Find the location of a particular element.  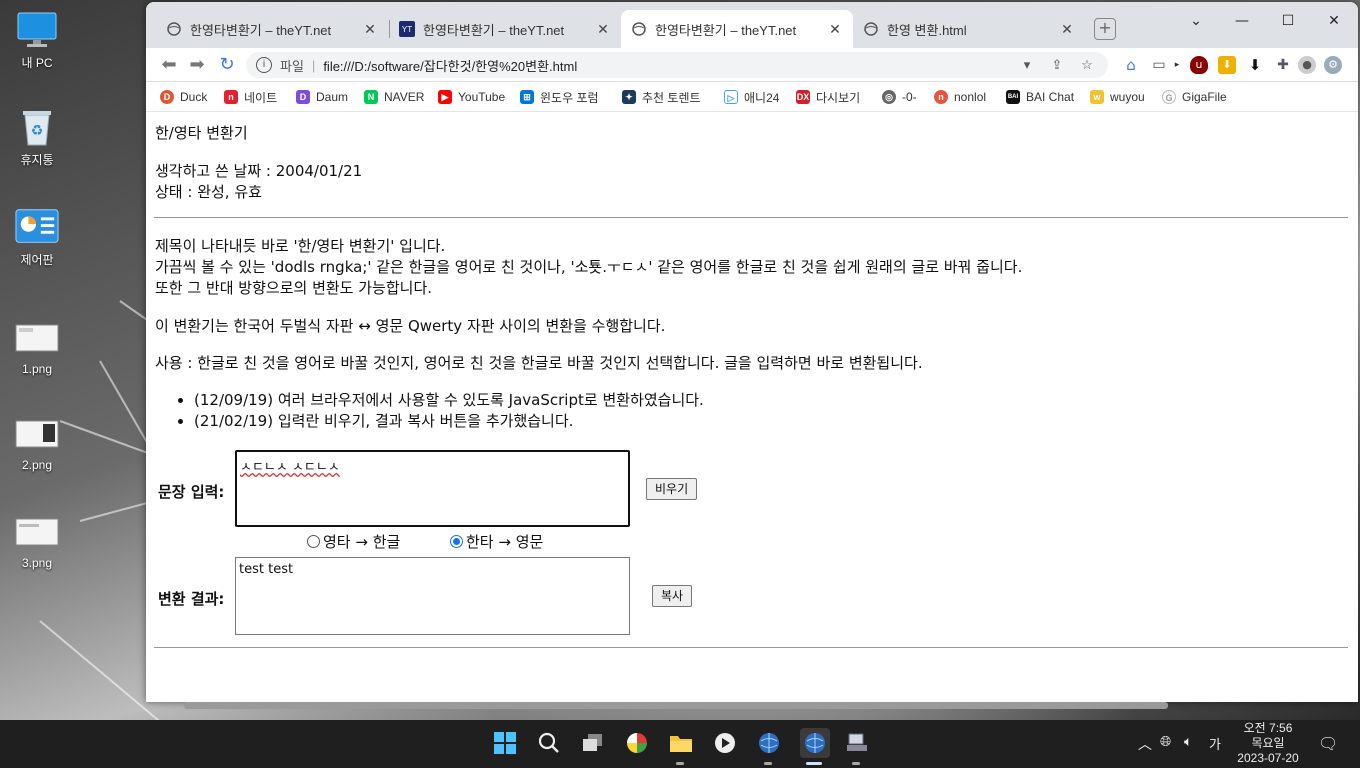

desktop-icon-label: 제어판 is located at coordinates (37, 260).